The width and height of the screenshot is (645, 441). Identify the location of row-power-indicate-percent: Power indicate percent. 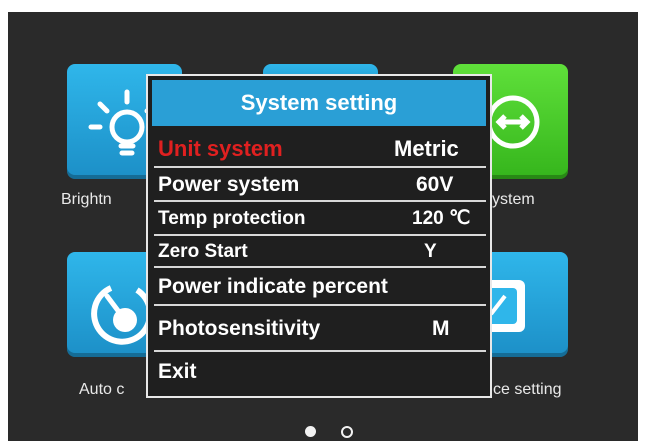
(320, 287).